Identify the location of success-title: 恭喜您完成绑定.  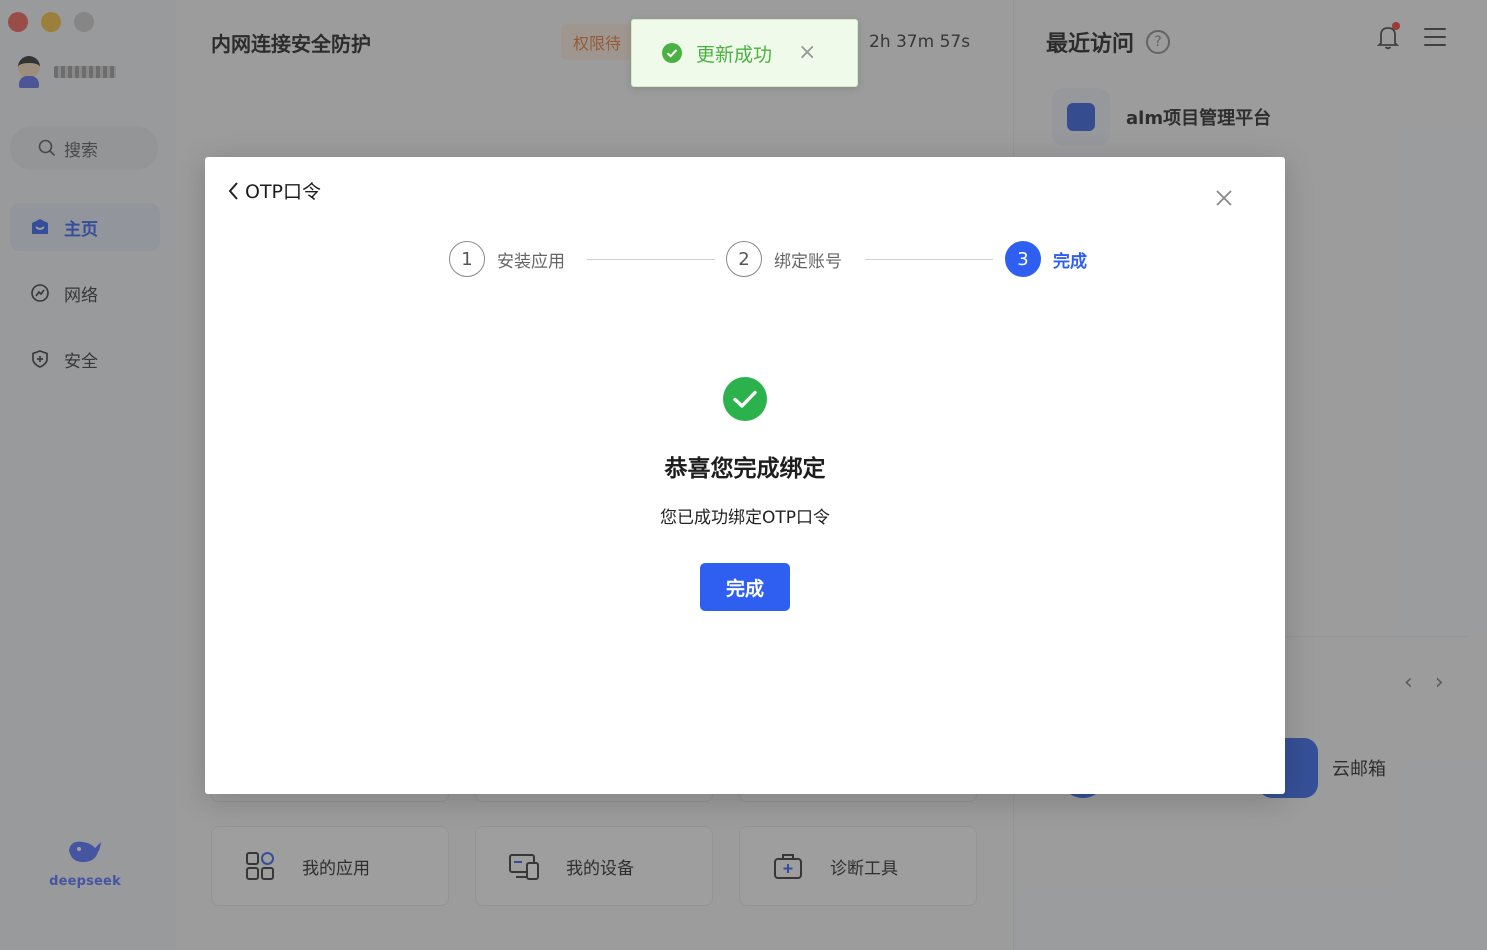
(745, 469).